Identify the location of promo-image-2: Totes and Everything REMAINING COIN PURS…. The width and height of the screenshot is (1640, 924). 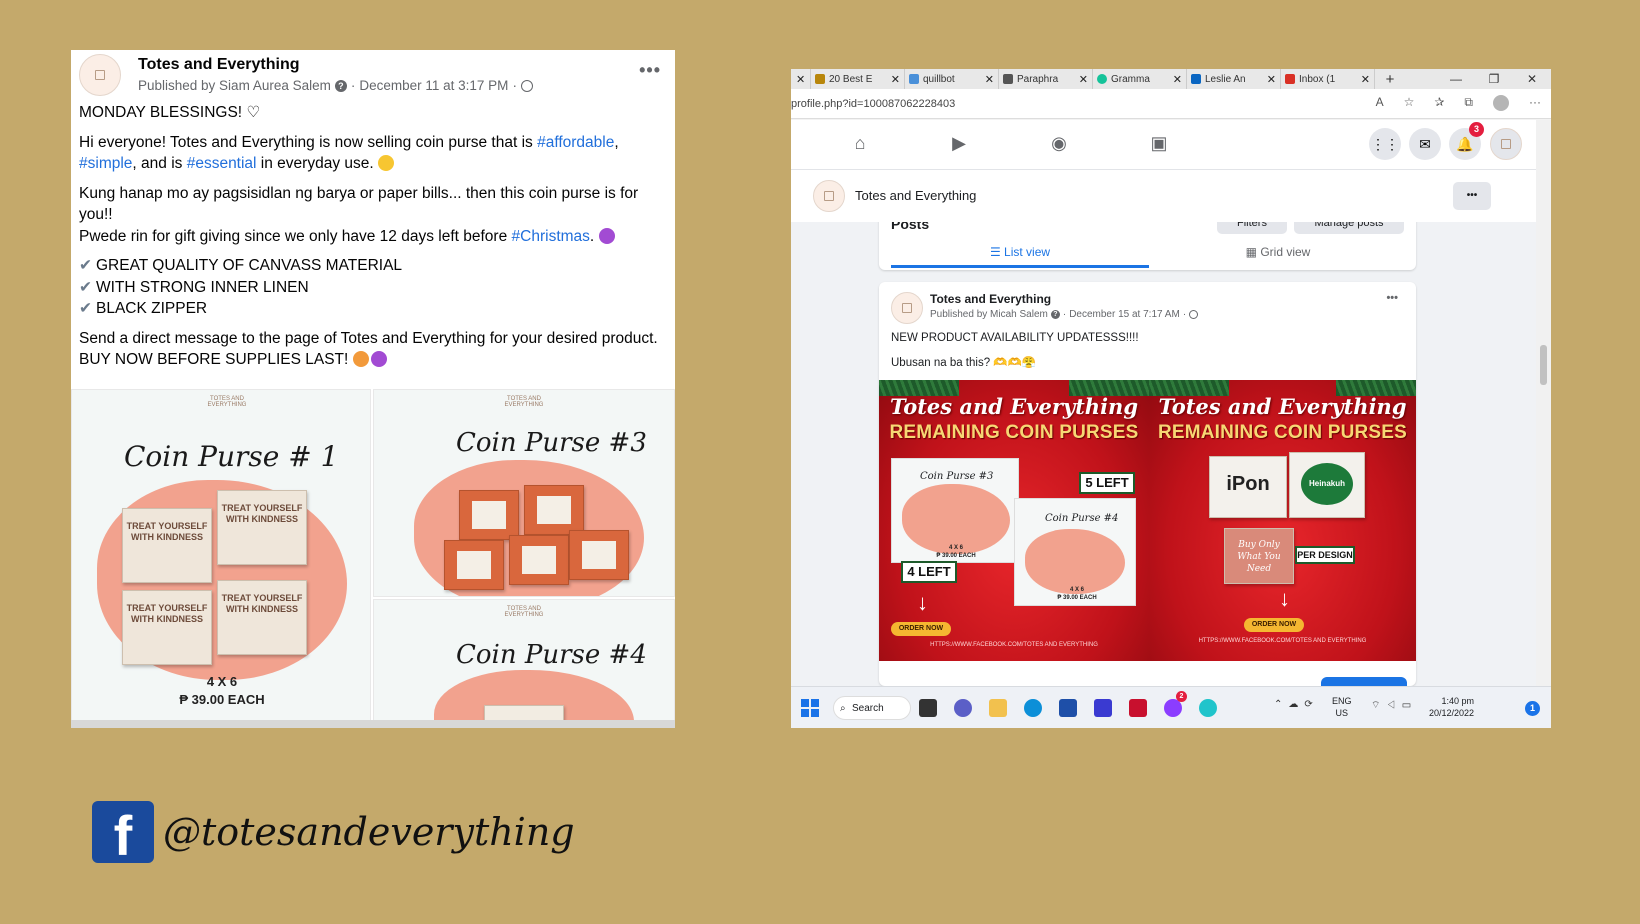
(1282, 520).